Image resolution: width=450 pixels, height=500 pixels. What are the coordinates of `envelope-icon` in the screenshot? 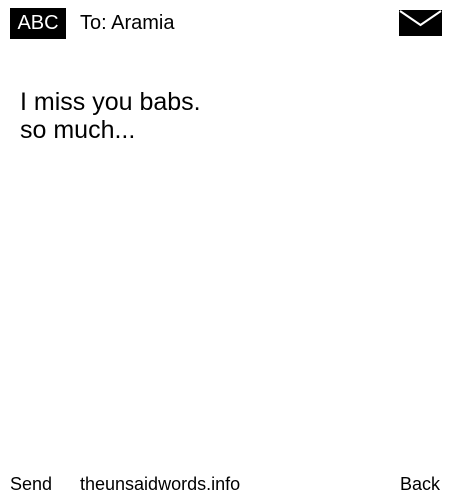 It's located at (420, 23).